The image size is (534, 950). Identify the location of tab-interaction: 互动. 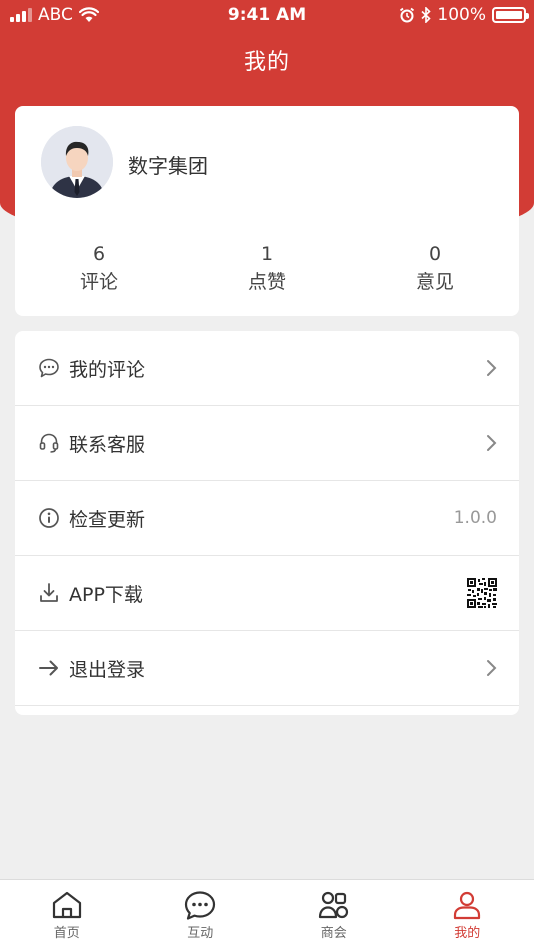
(201, 915).